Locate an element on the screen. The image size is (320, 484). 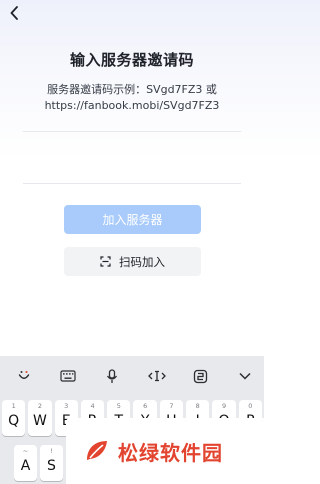
watermark-text: 松绿软件园 is located at coordinates (170, 452).